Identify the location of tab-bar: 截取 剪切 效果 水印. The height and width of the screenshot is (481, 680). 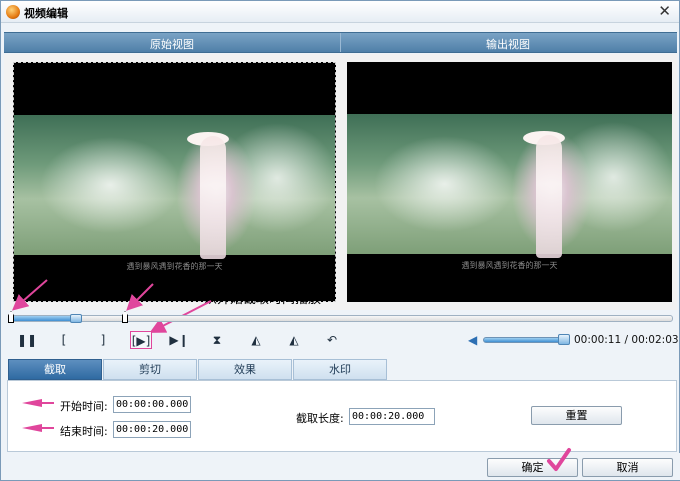
(342, 369).